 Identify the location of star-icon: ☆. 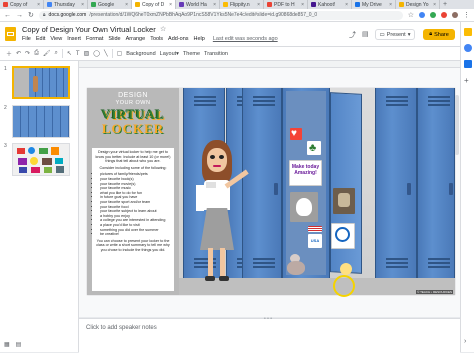
(163, 29).